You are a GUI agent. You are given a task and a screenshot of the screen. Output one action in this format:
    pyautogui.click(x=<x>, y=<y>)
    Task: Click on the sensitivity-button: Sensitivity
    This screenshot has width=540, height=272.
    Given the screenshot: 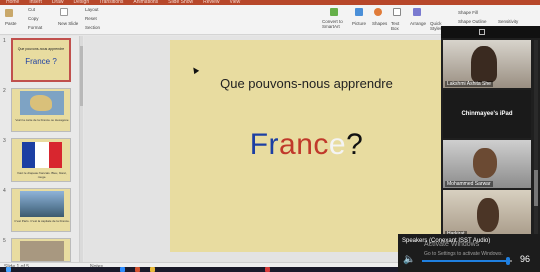 What is the action you would take?
    pyautogui.click(x=508, y=21)
    